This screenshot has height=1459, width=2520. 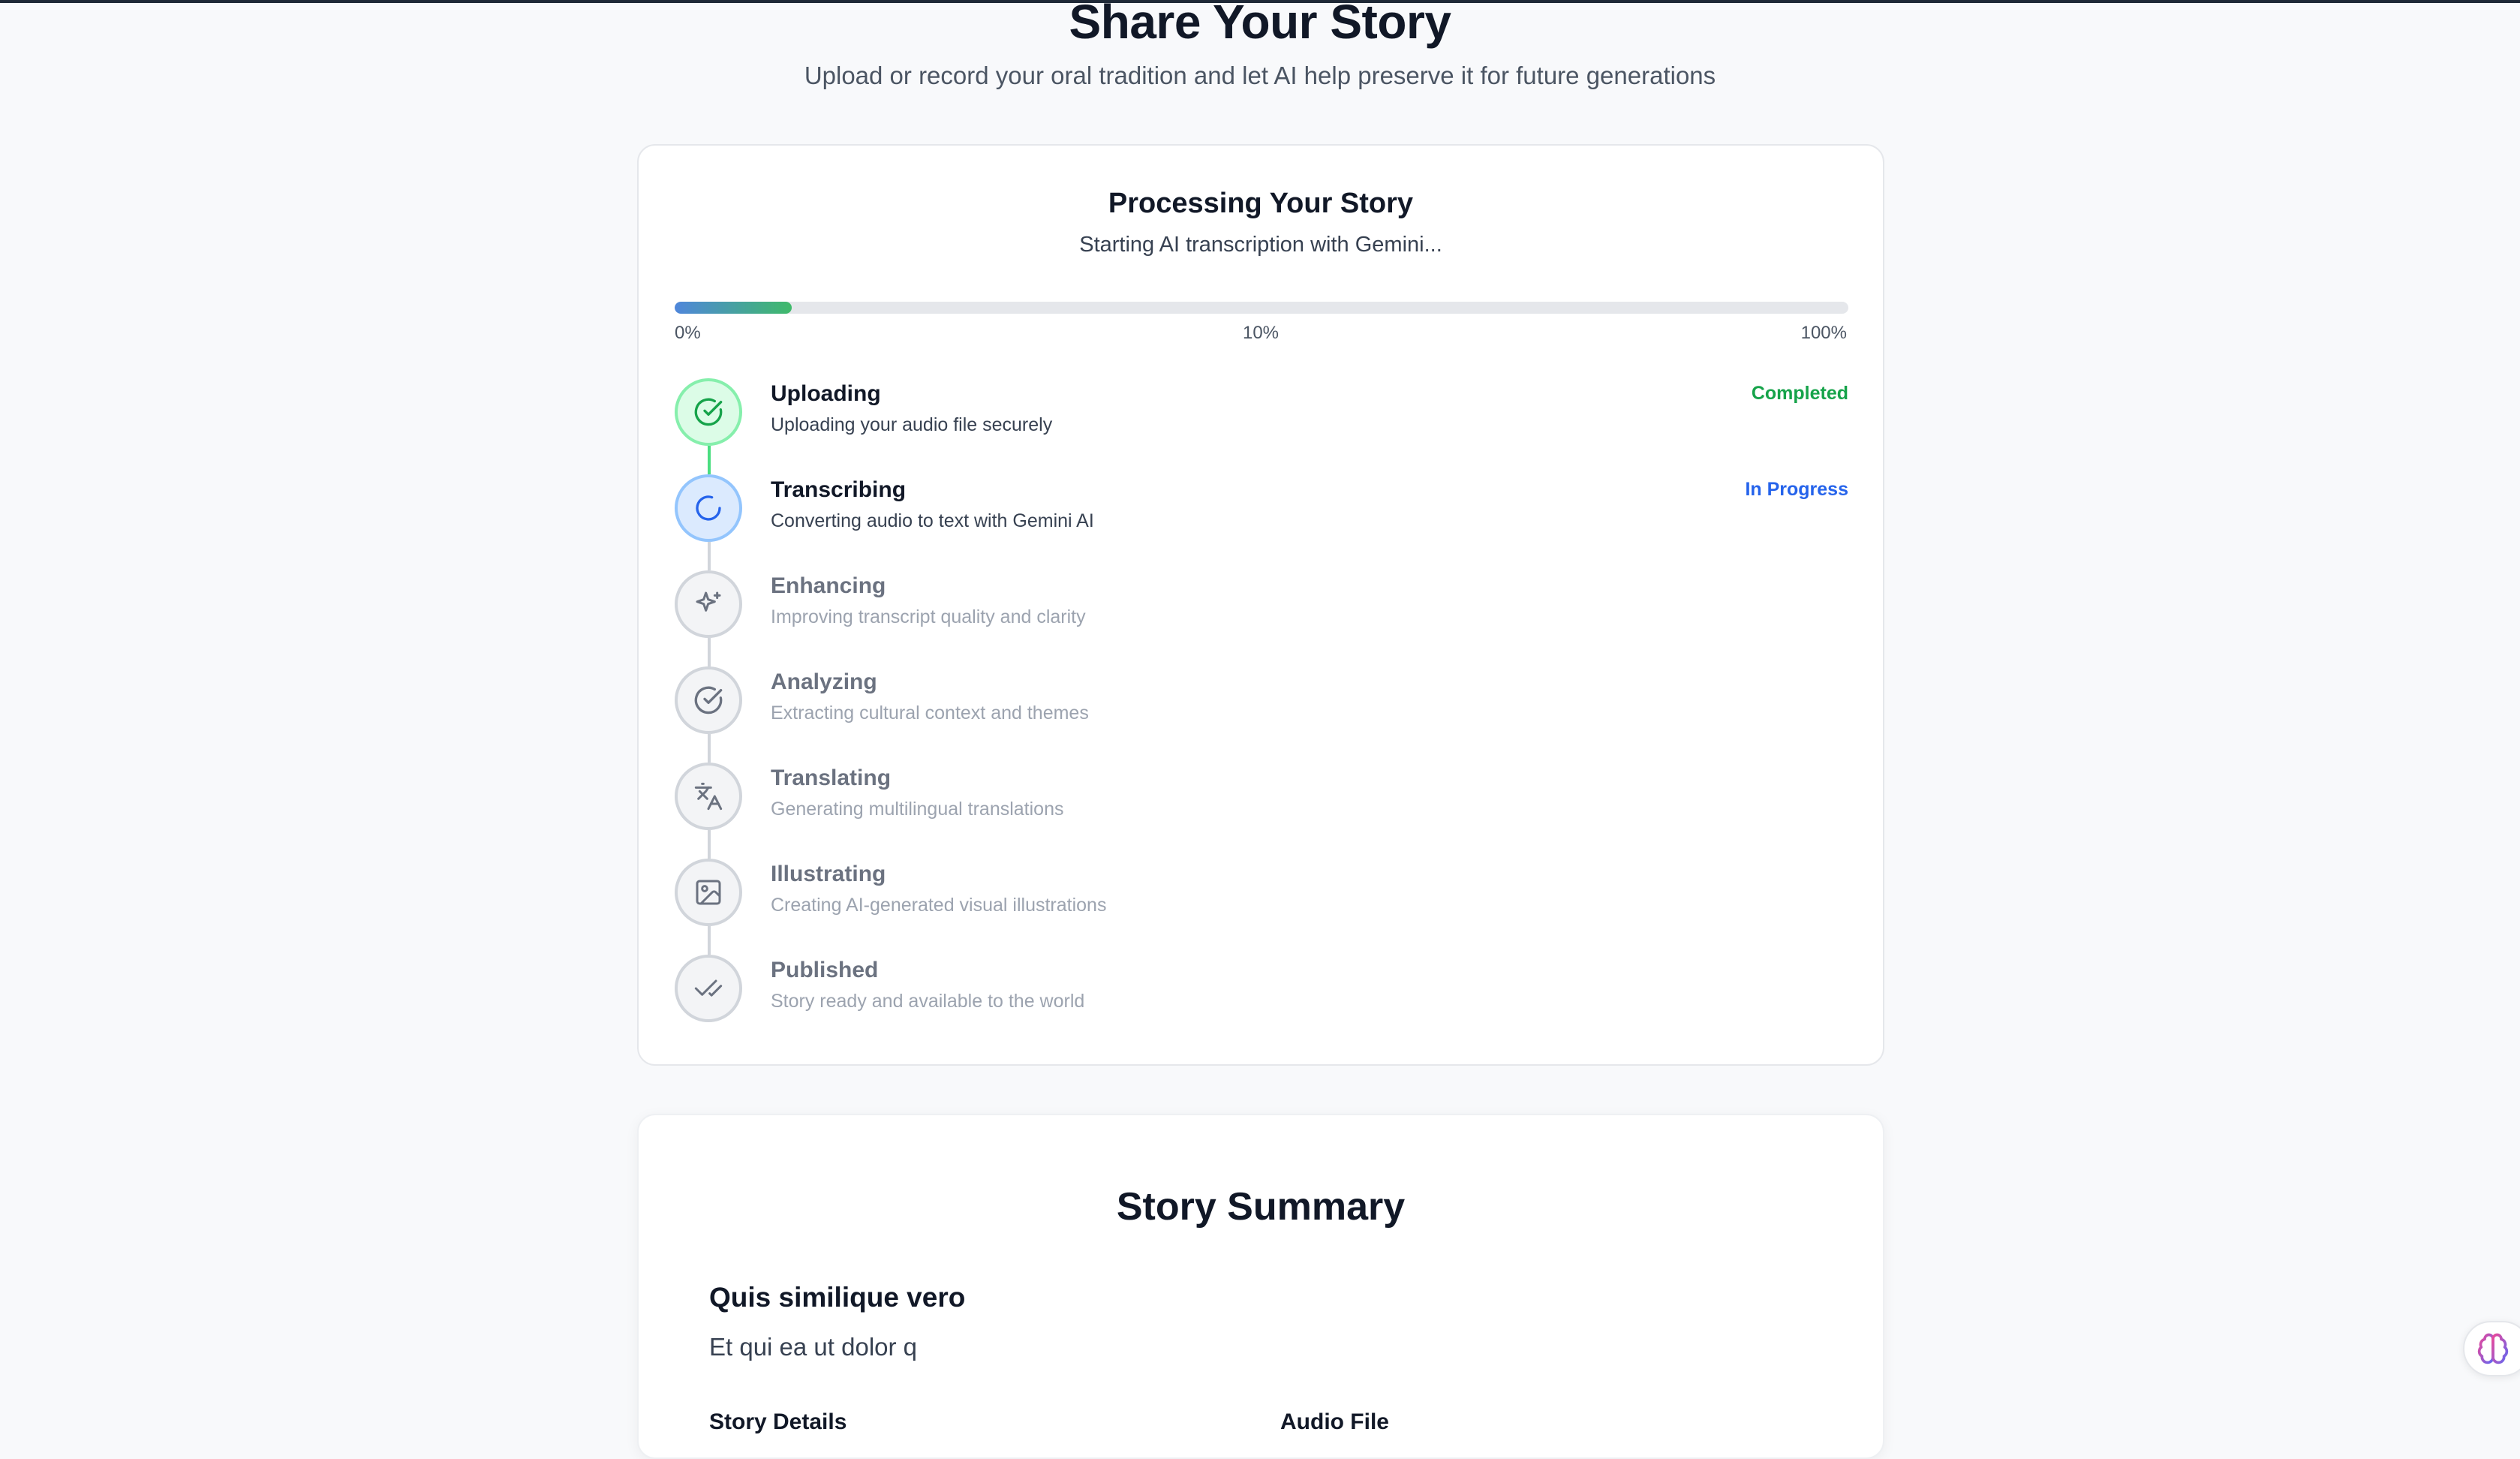 What do you see at coordinates (912, 425) in the screenshot?
I see `step-description: Uploading your audio file securely` at bounding box center [912, 425].